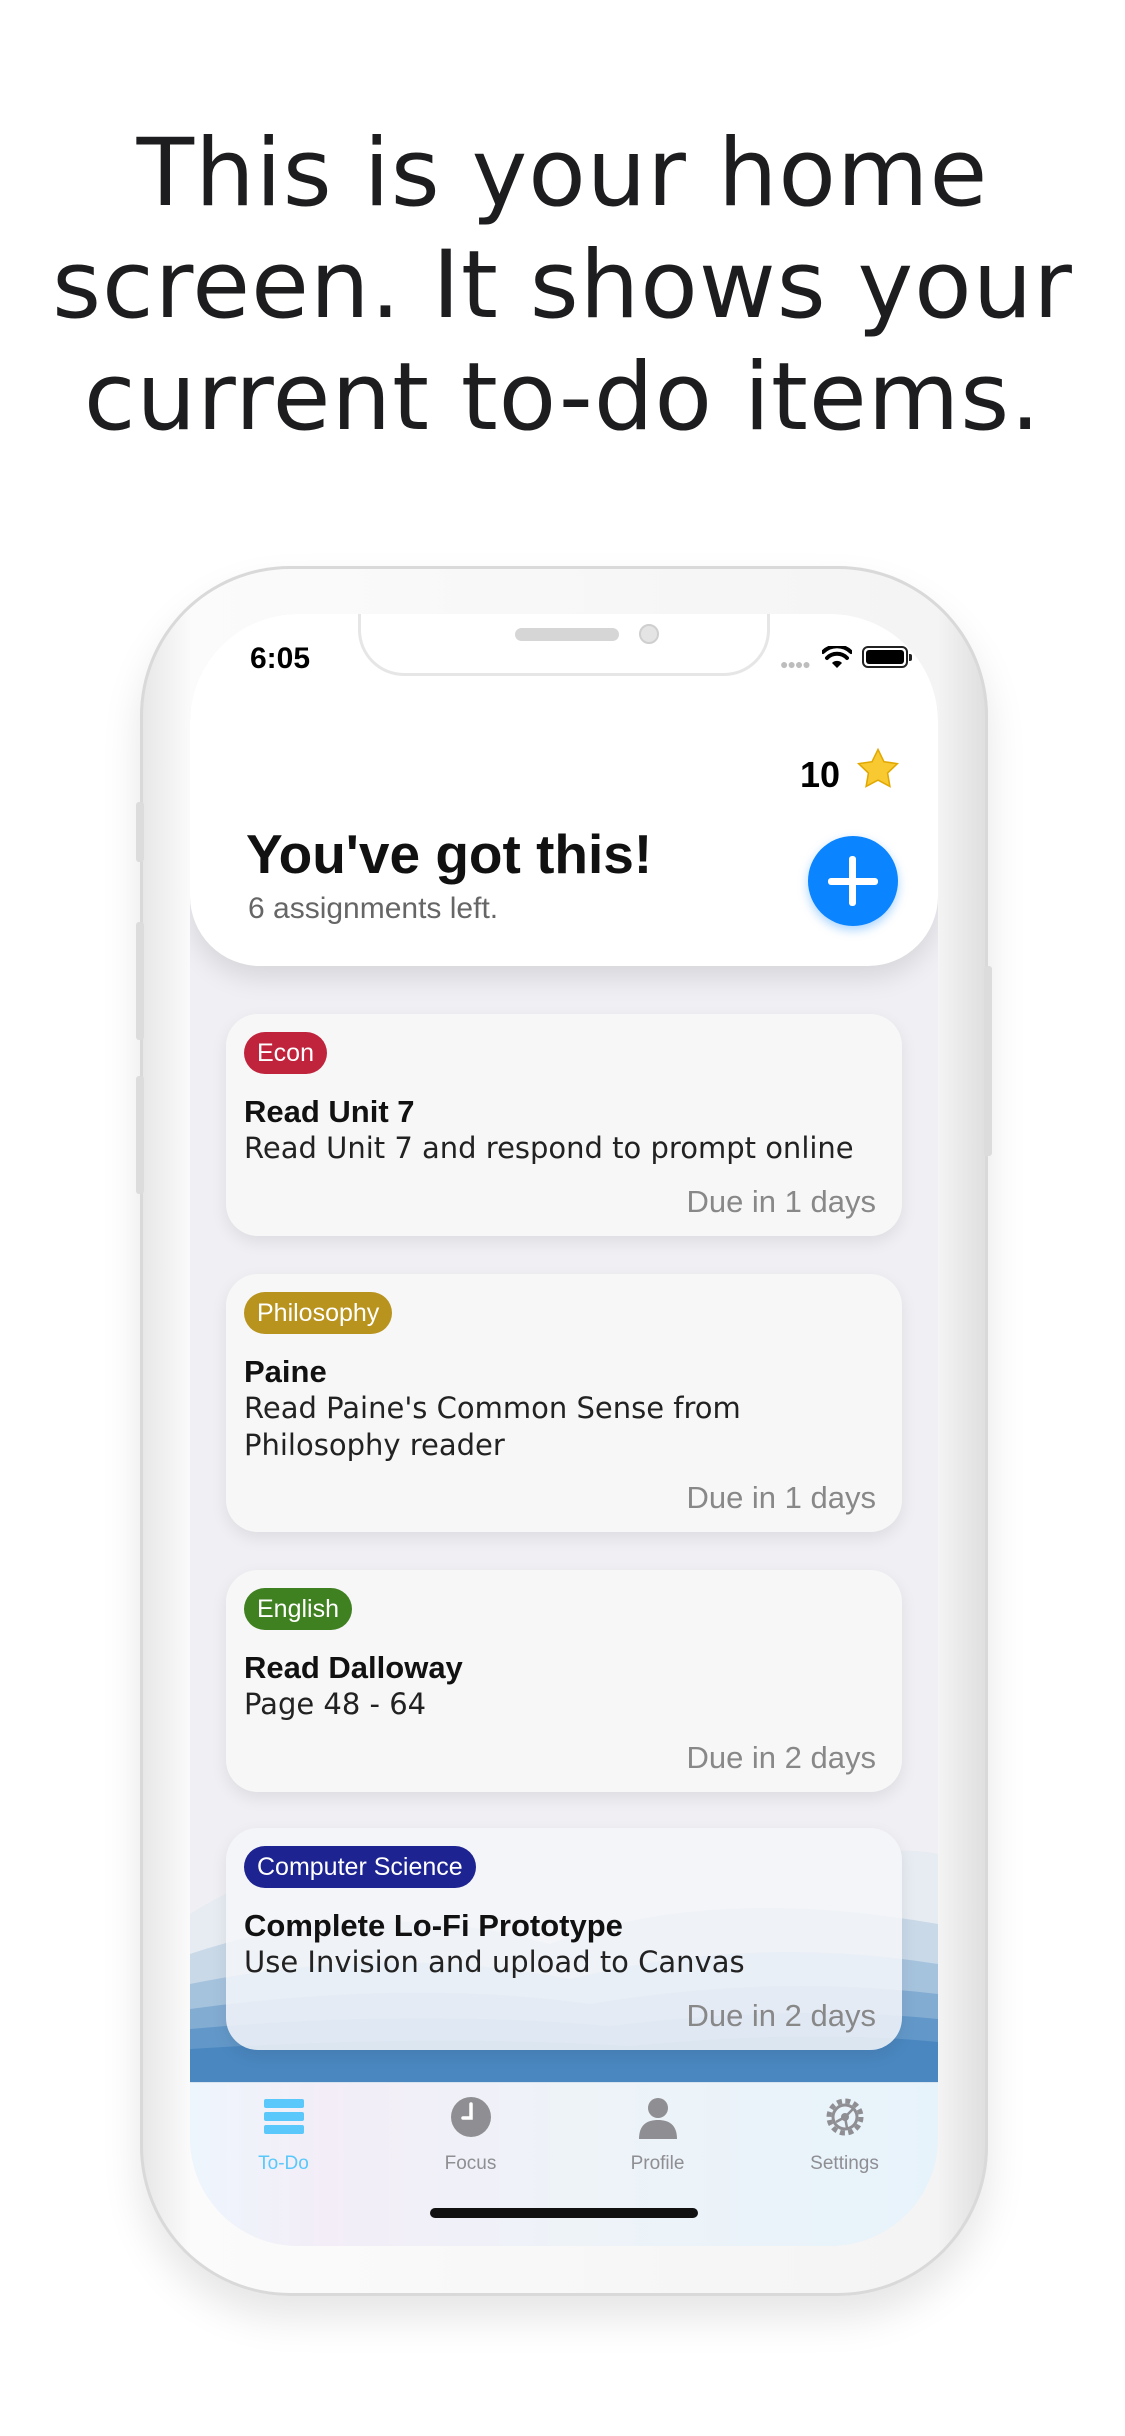 This screenshot has width=1125, height=2436. Describe the element at coordinates (280, 658) in the screenshot. I see `status-time: 6:05` at that location.